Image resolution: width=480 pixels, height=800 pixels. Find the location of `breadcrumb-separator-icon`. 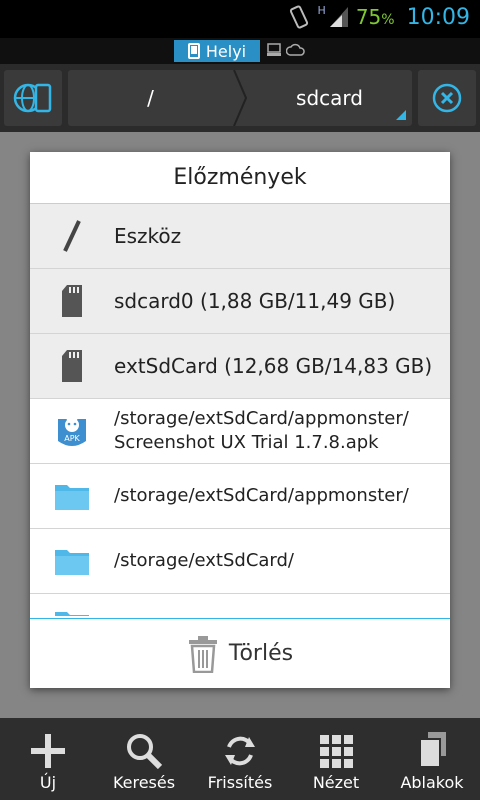

breadcrumb-separator-icon is located at coordinates (240, 98).